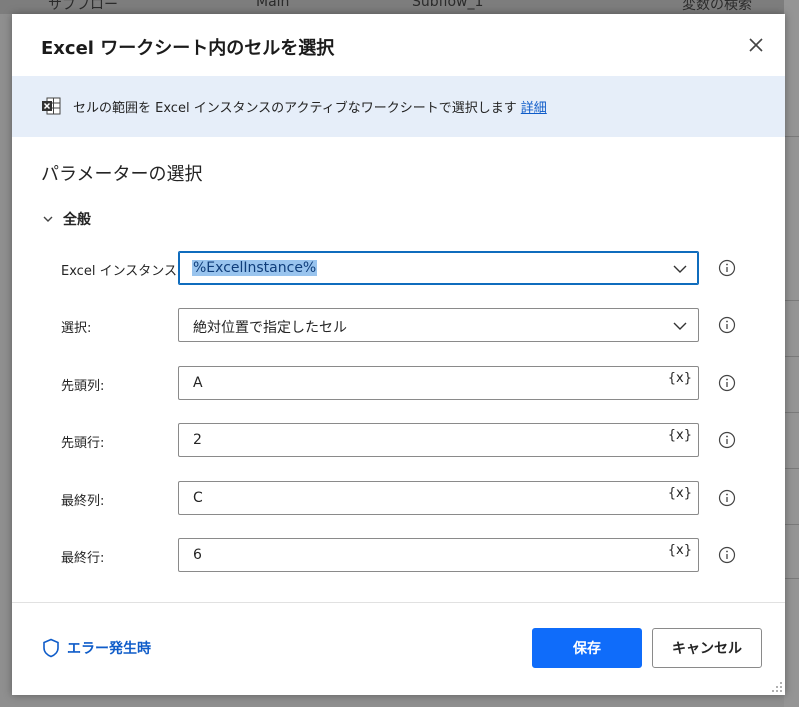 The height and width of the screenshot is (707, 799). What do you see at coordinates (255, 268) in the screenshot?
I see `field-value: %ExcelInstance%` at bounding box center [255, 268].